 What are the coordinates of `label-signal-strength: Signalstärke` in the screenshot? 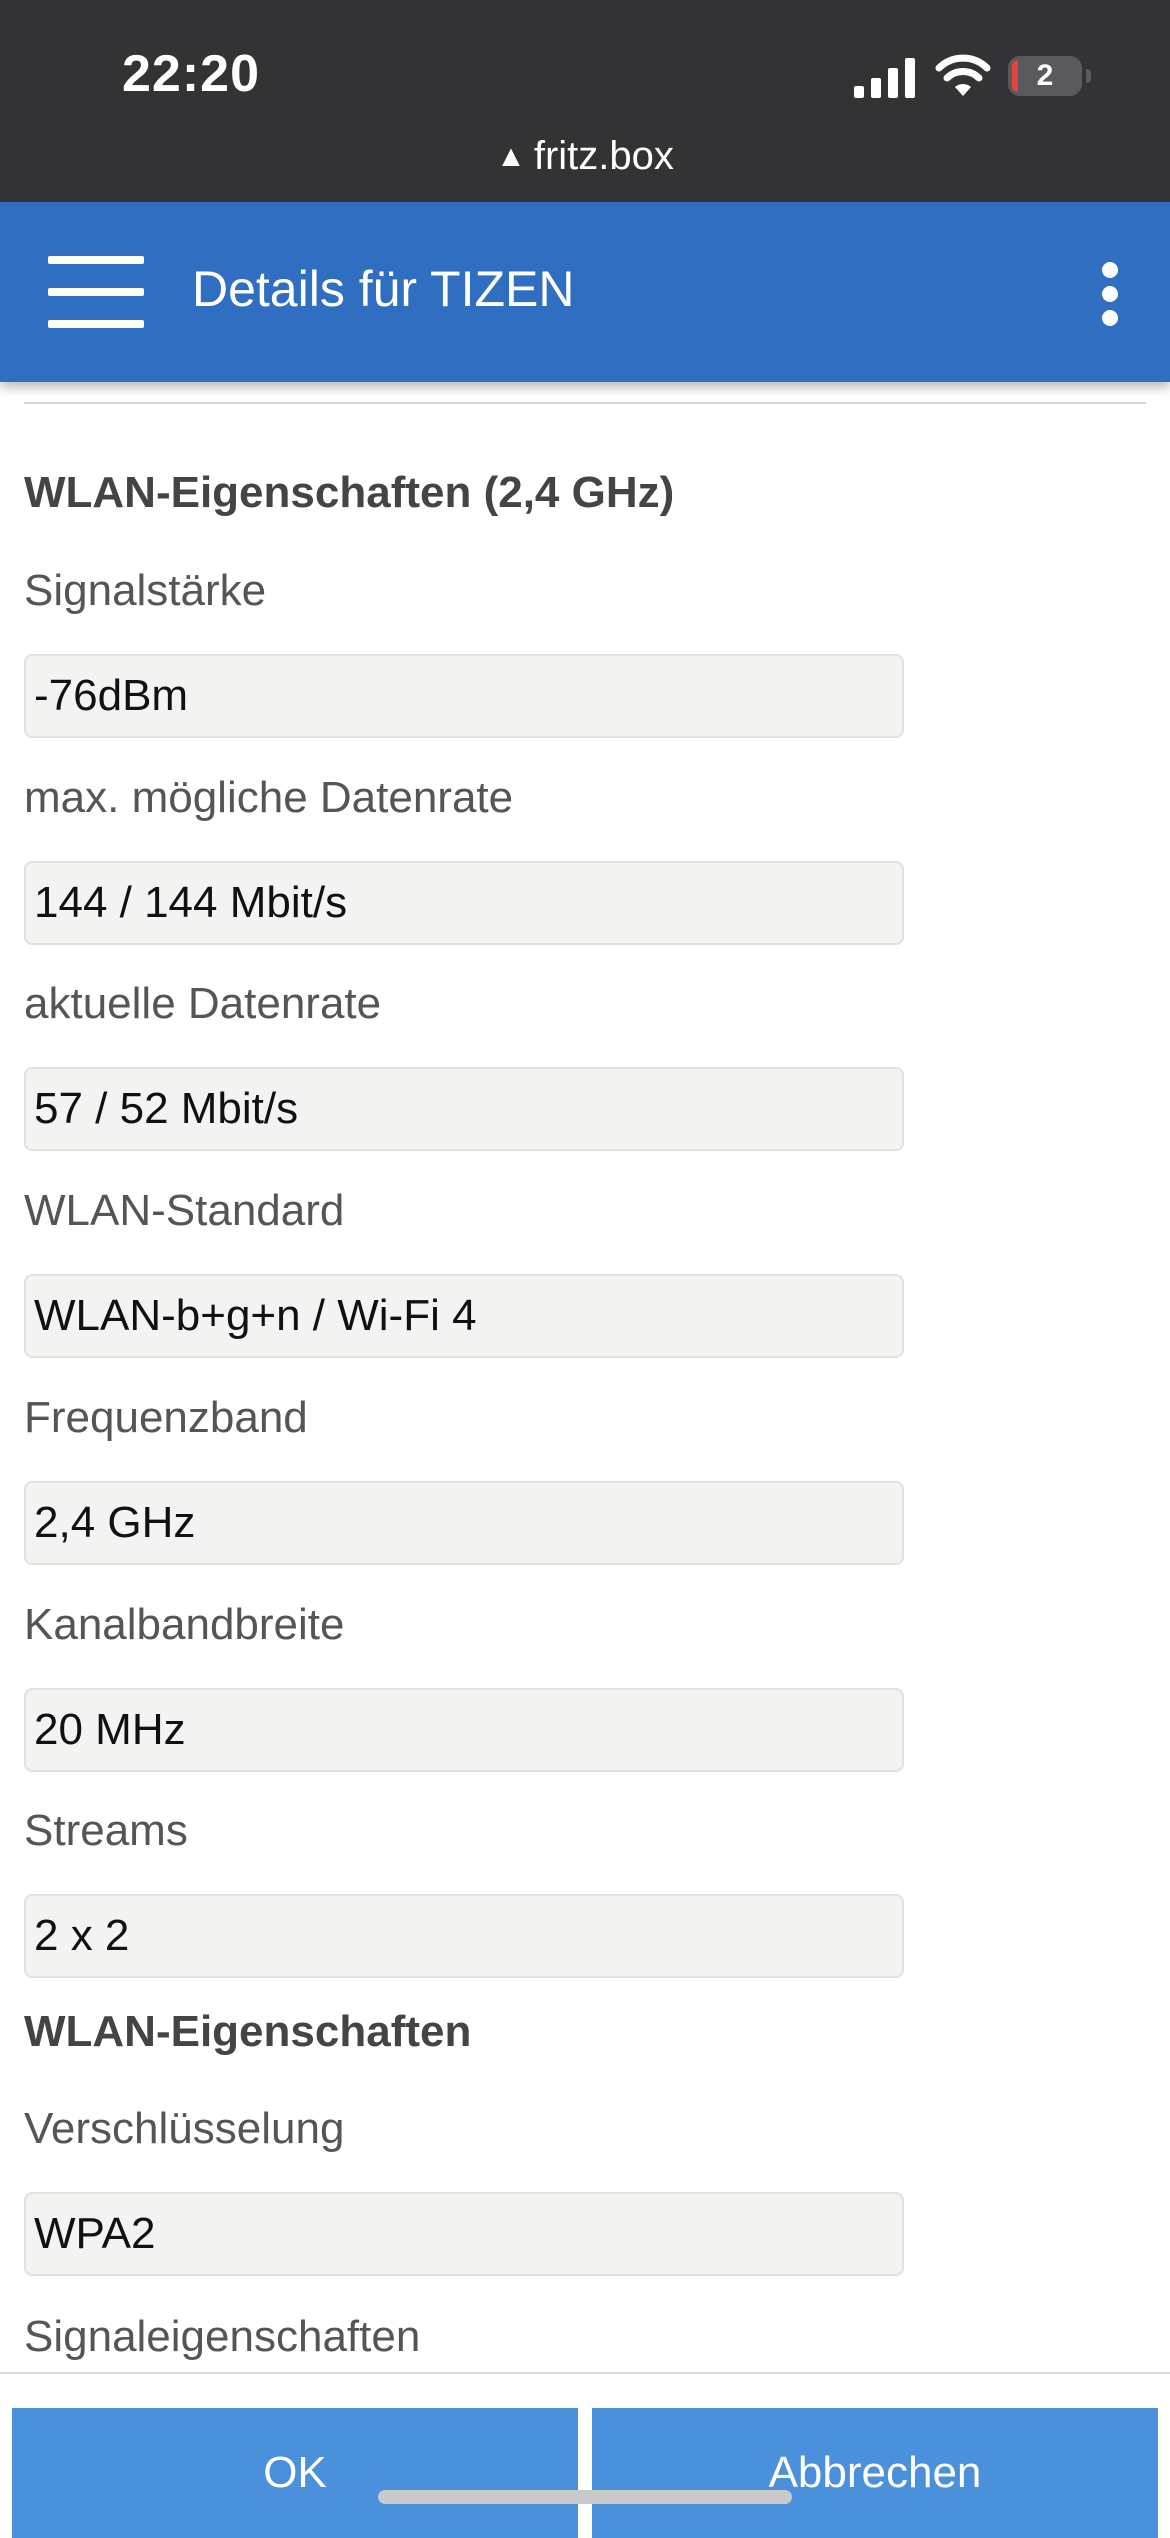 It's located at (145, 590).